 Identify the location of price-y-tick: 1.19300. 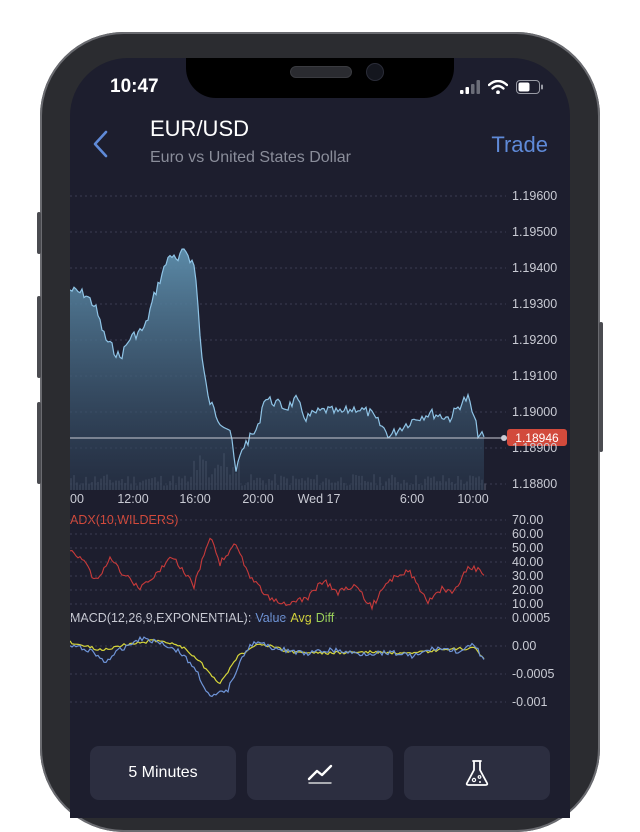
(534, 304).